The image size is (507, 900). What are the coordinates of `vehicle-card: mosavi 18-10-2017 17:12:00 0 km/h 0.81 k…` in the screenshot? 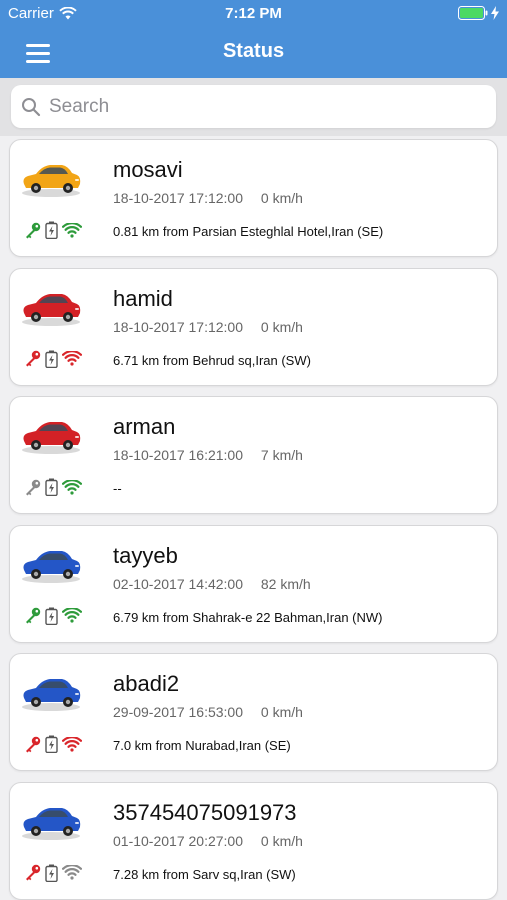 It's located at (253, 198).